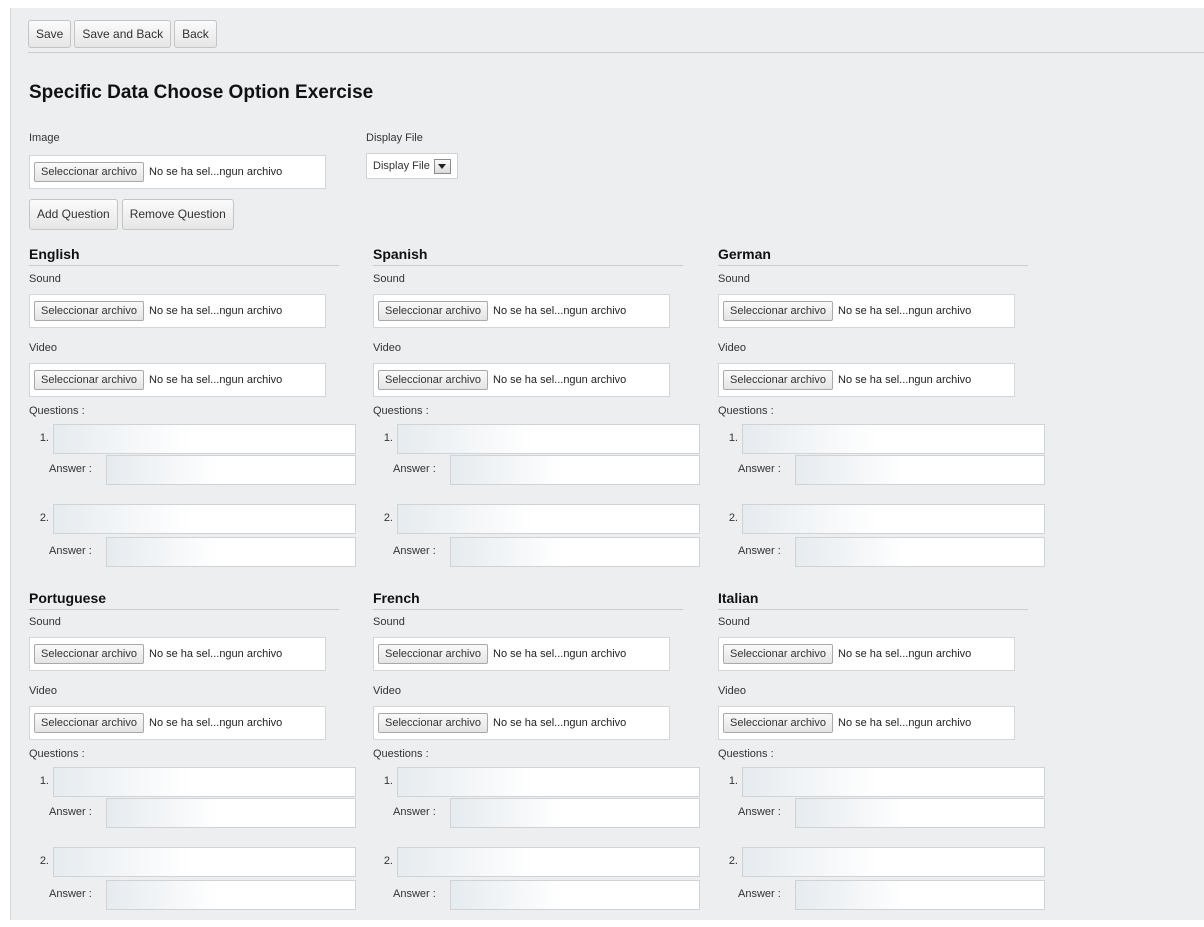  I want to click on question-actions: Add Question Remove Question, so click(131, 214).